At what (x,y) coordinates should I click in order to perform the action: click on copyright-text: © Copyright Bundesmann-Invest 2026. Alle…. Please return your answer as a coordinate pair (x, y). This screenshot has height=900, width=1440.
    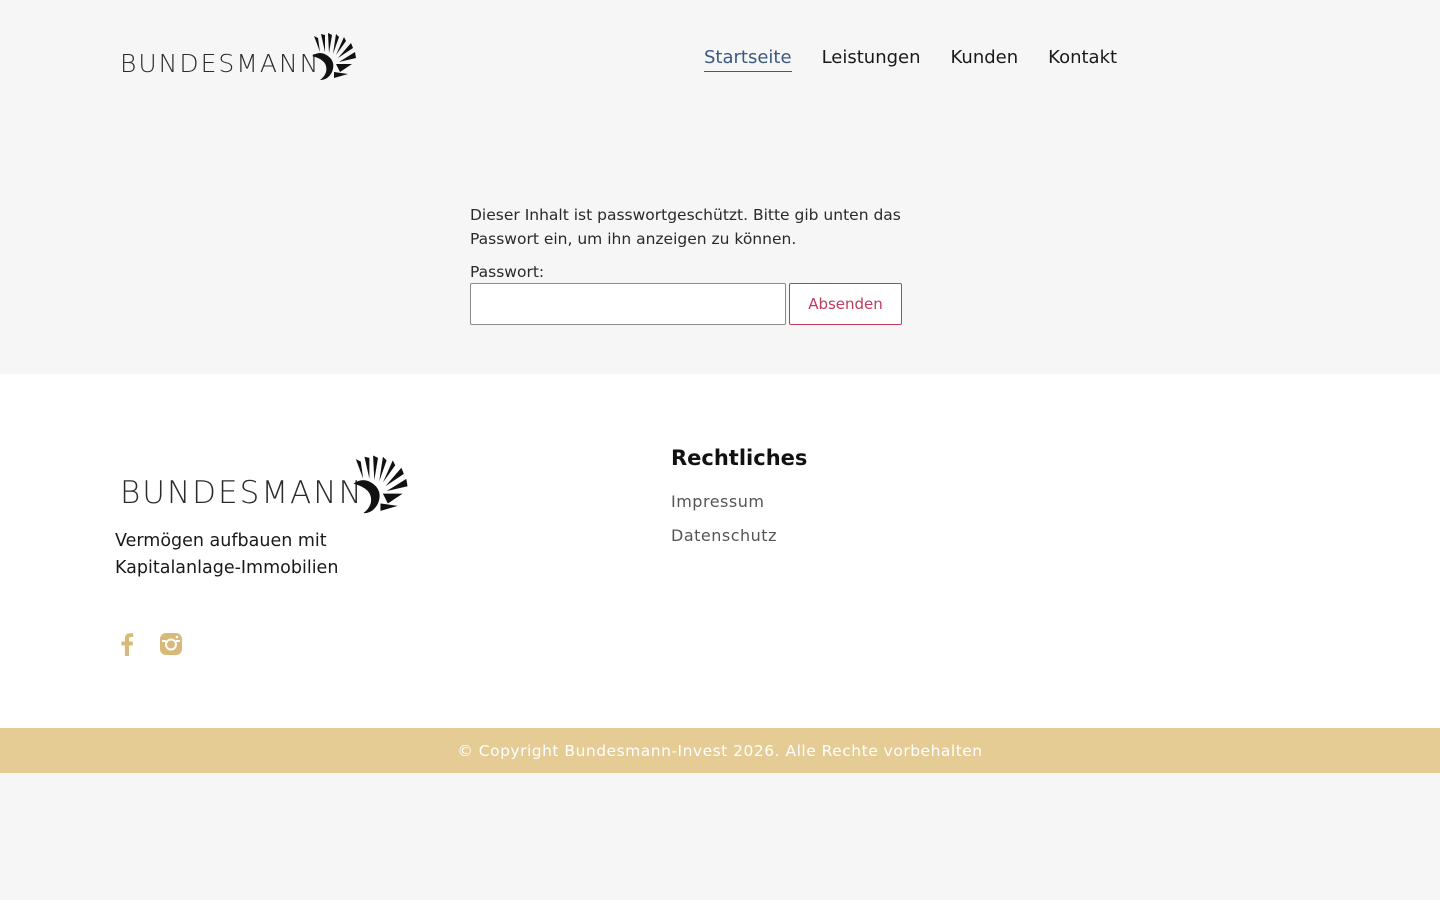
    Looking at the image, I should click on (720, 750).